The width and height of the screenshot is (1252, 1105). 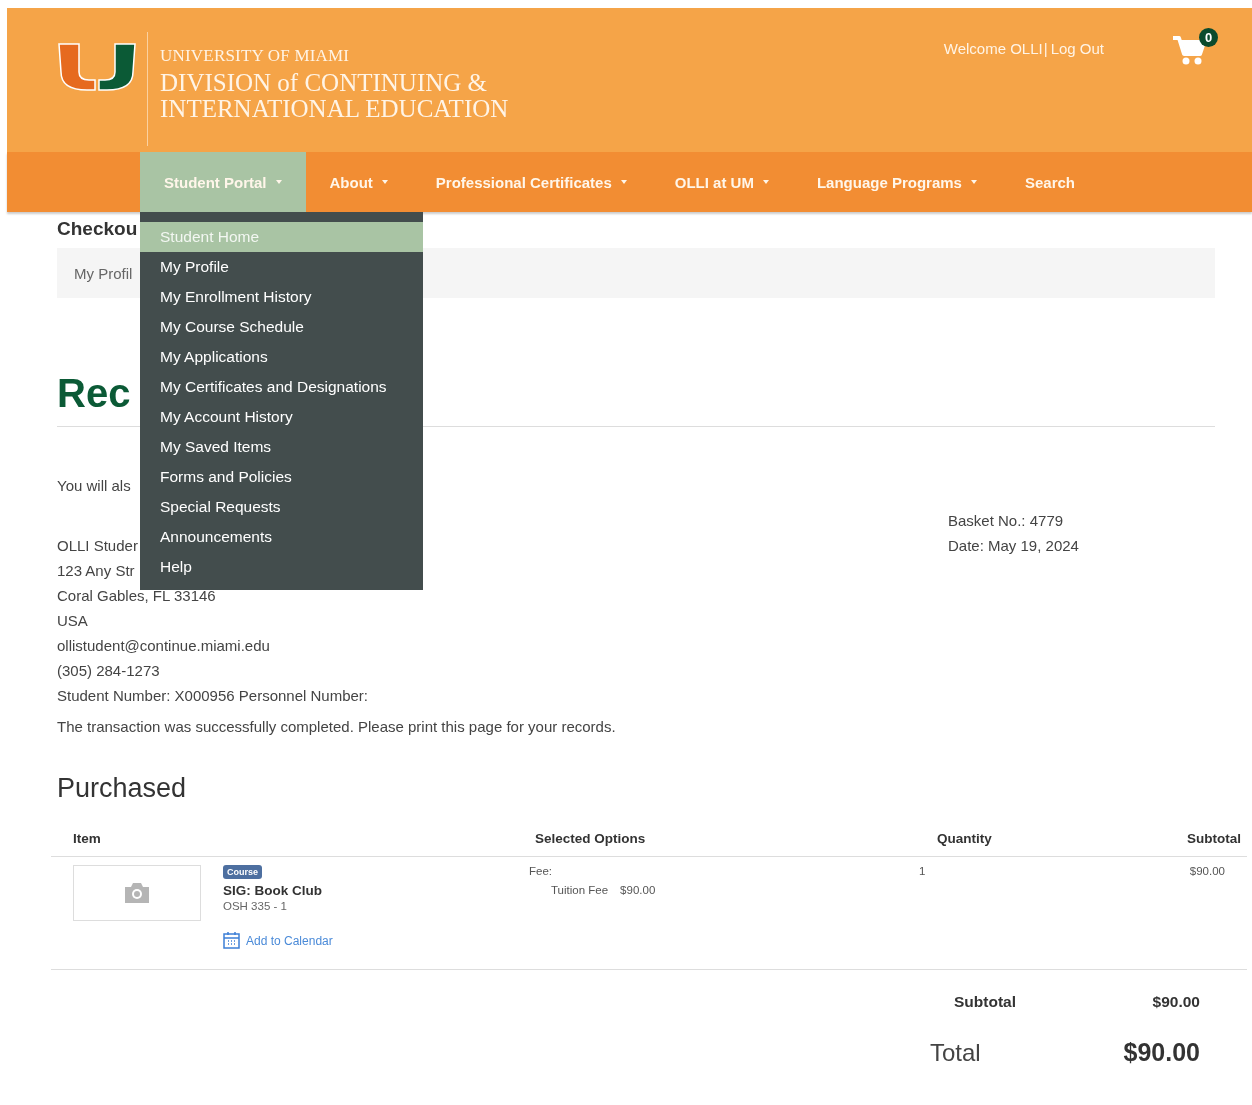 I want to click on column-header: Selected Options, so click(x=590, y=838).